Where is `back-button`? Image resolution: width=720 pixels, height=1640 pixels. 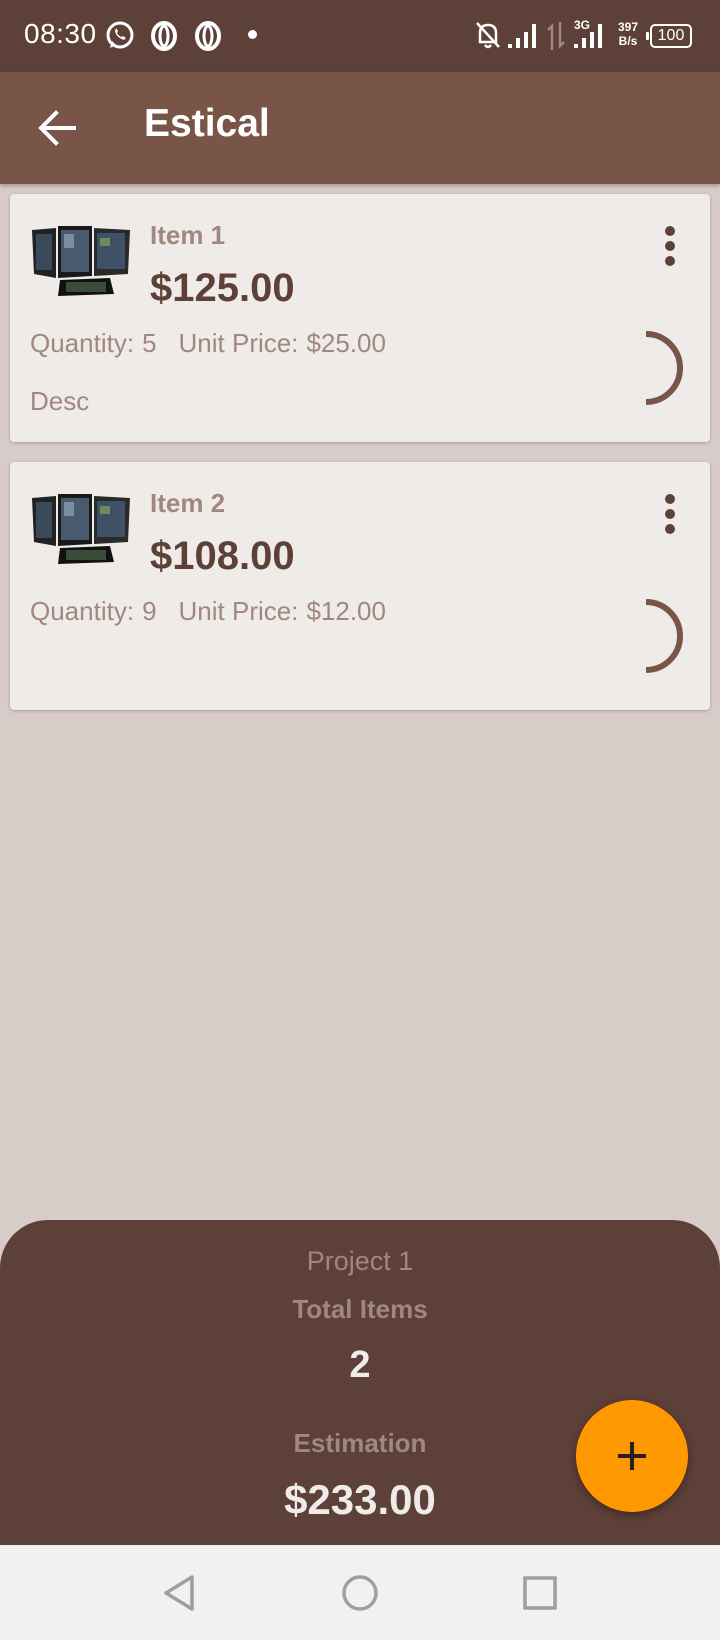
back-button is located at coordinates (58, 128).